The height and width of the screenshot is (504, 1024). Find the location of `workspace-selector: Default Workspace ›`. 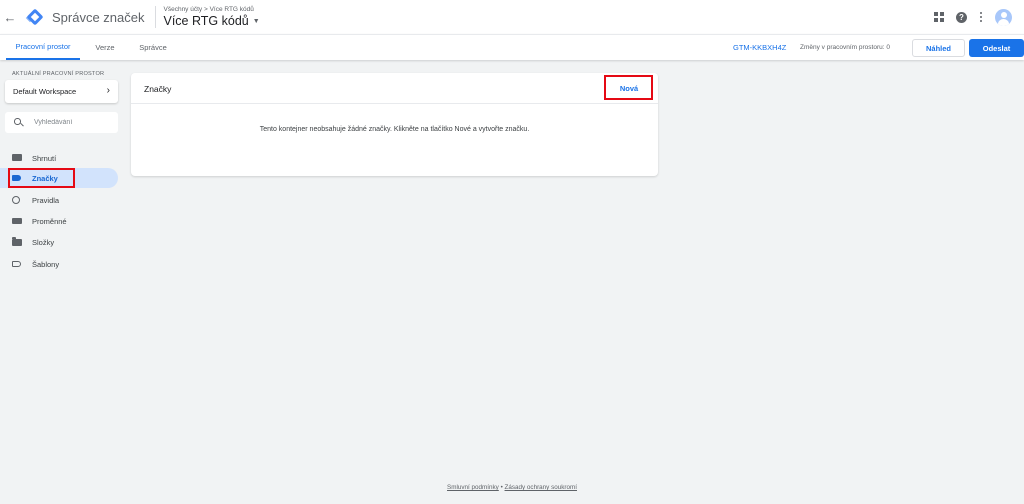

workspace-selector: Default Workspace › is located at coordinates (61, 91).